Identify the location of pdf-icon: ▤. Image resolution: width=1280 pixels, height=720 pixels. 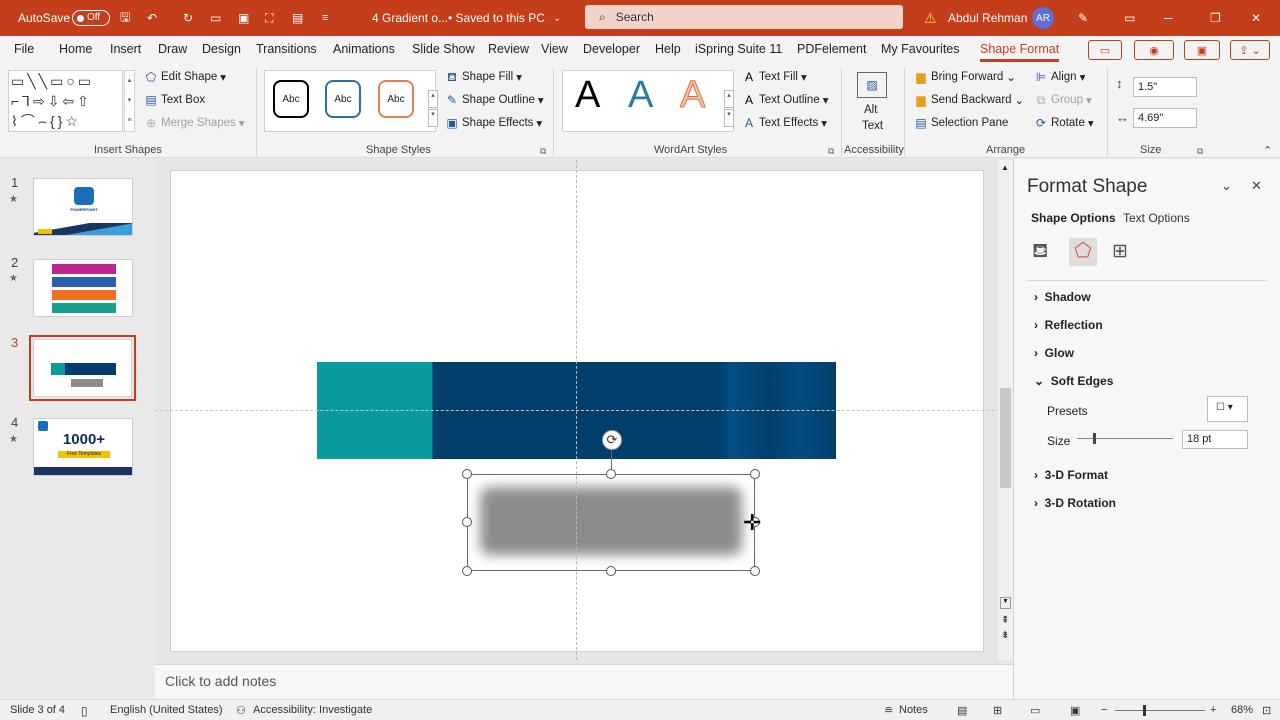
(297, 18).